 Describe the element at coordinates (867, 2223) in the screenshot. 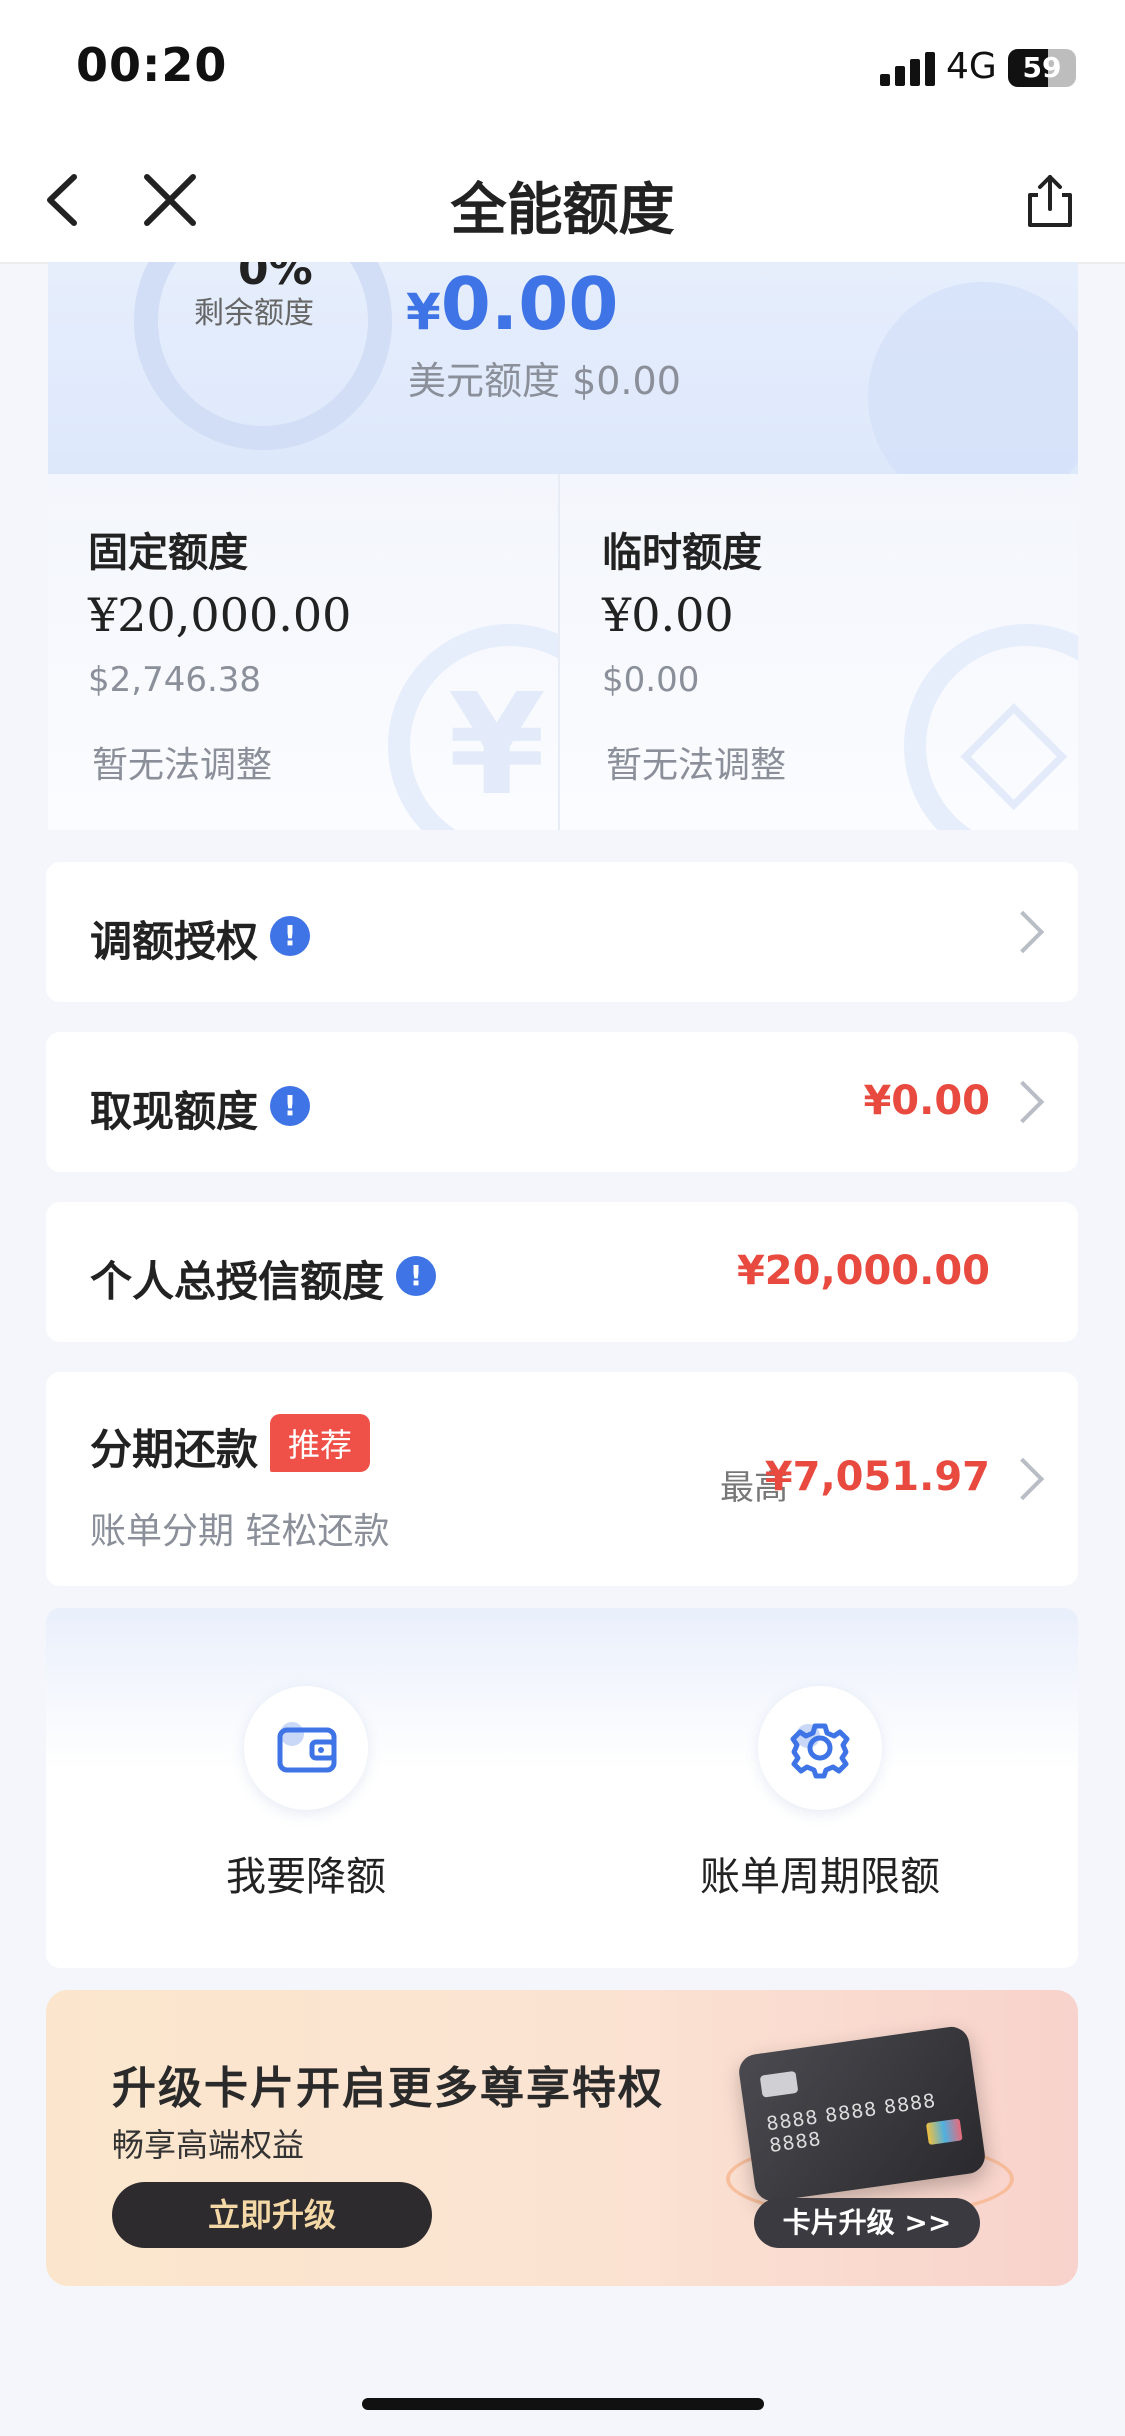

I see `card-upgrade-pill: 卡片升级 >>` at that location.